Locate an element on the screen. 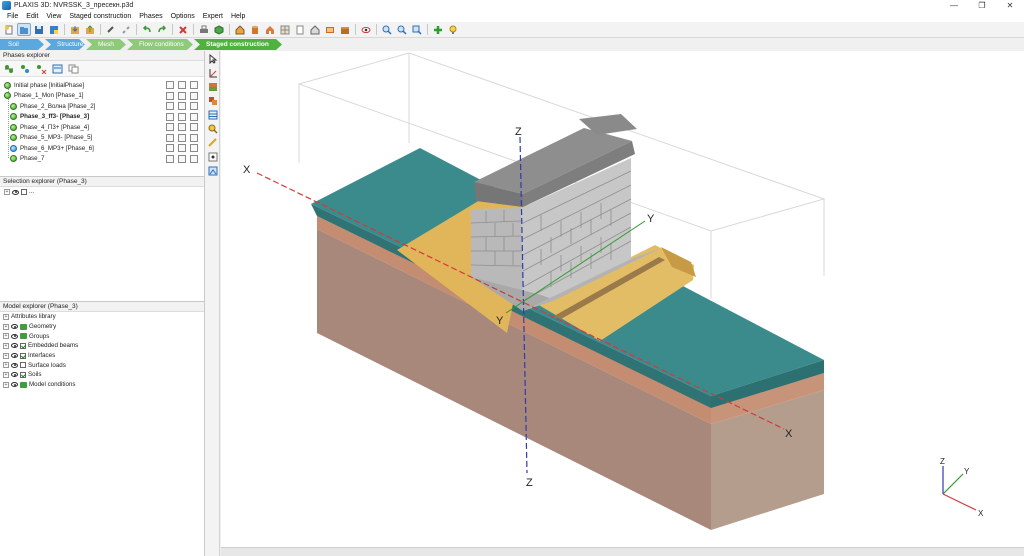 The width and height of the screenshot is (1024, 556). zoom-out-button is located at coordinates (402, 29).